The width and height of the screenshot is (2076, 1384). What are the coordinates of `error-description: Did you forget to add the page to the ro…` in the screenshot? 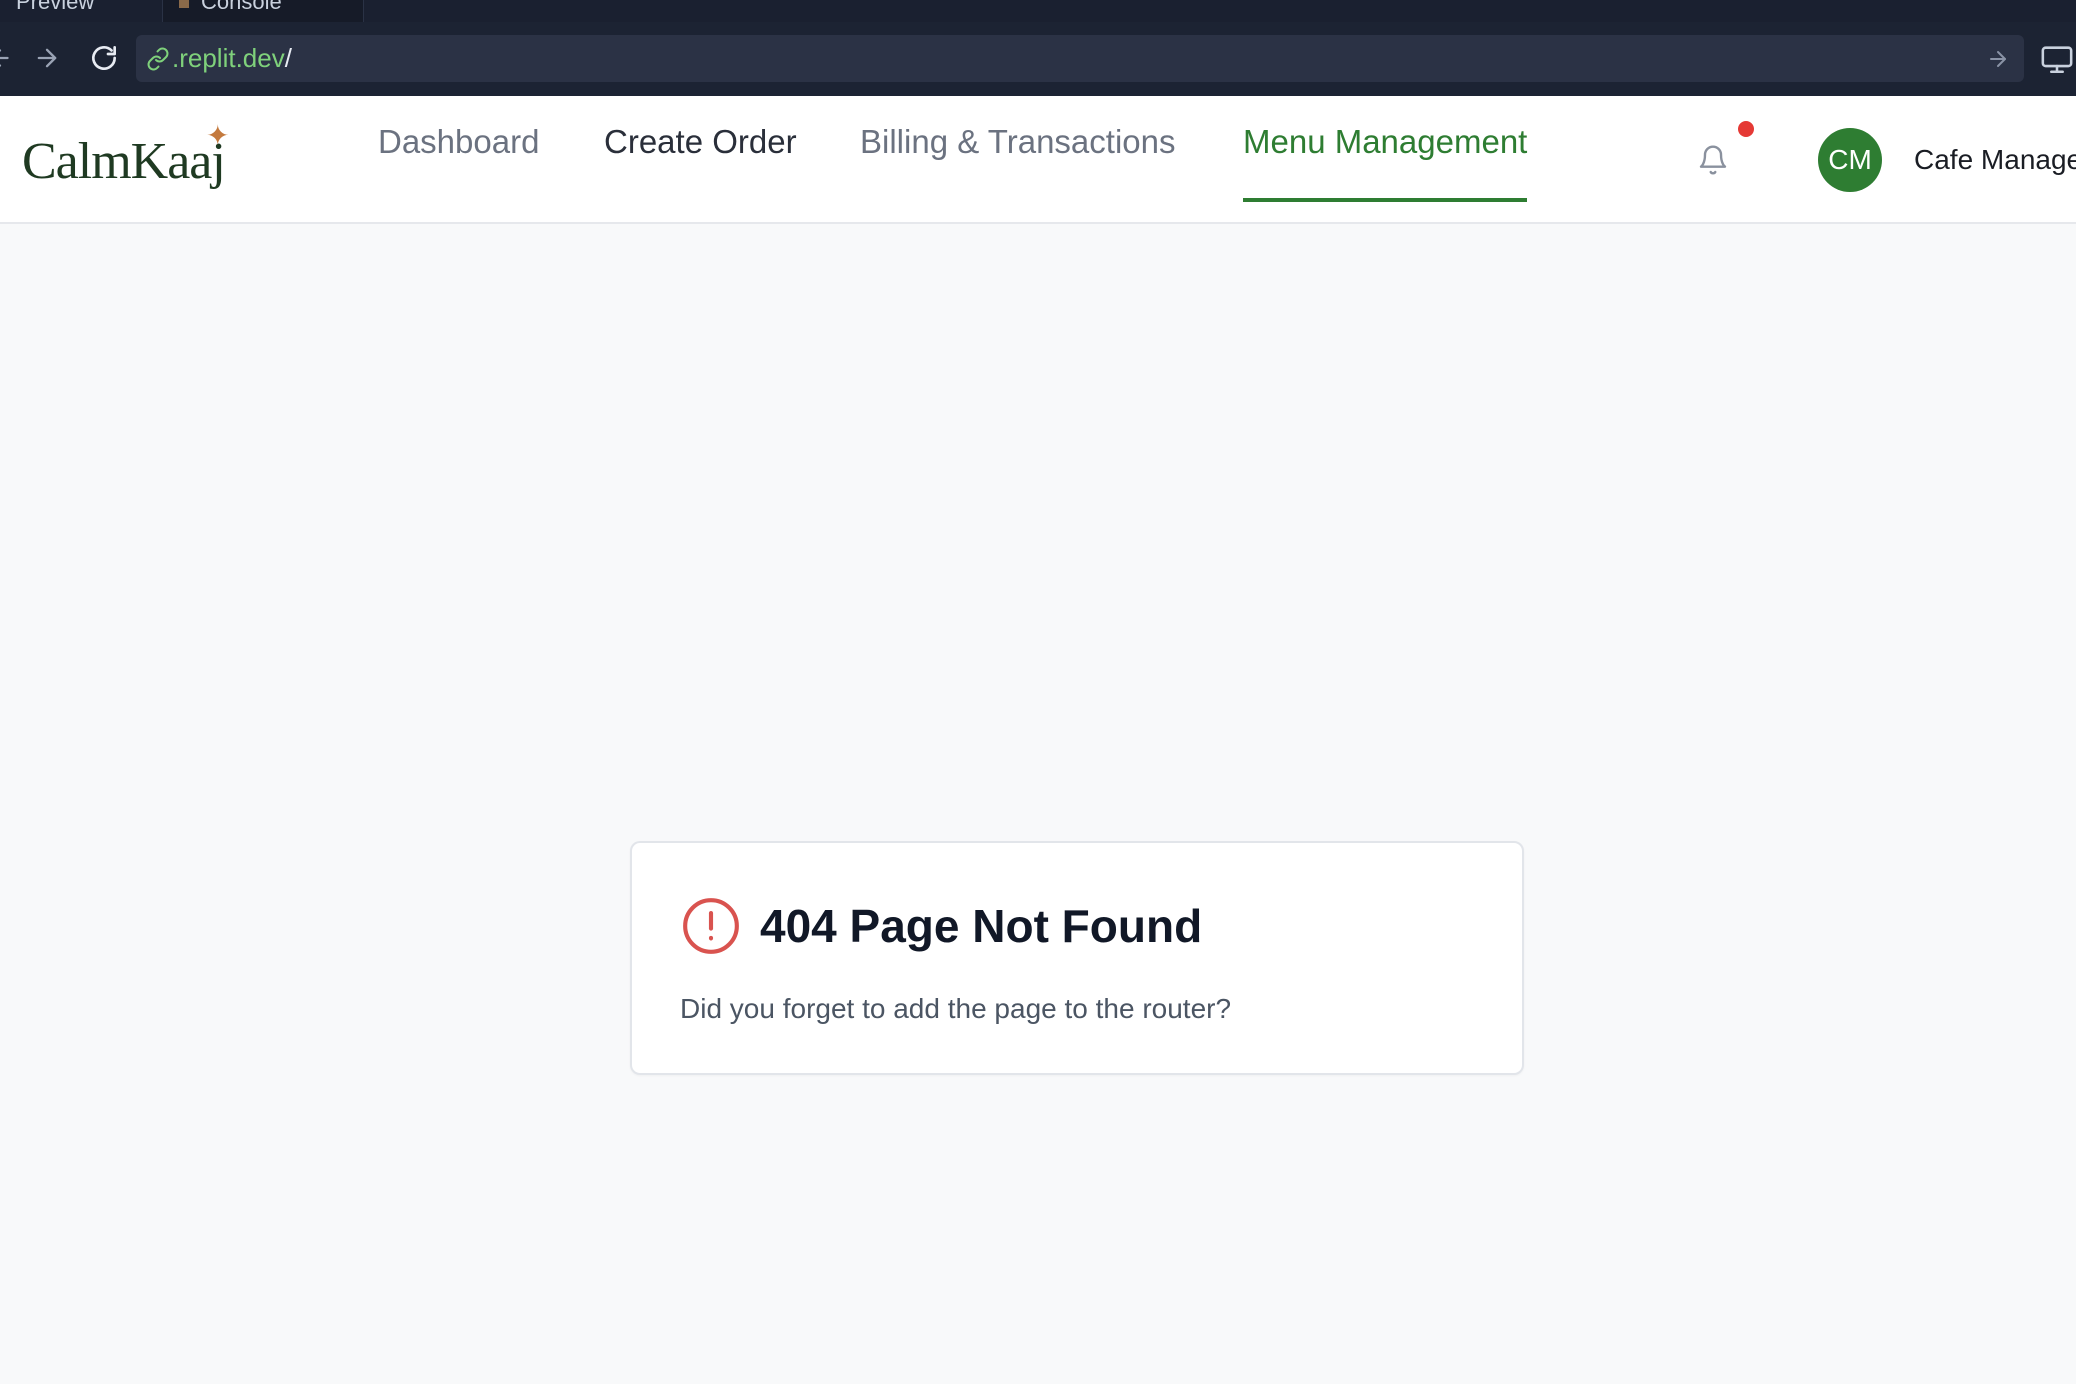 It's located at (956, 1008).